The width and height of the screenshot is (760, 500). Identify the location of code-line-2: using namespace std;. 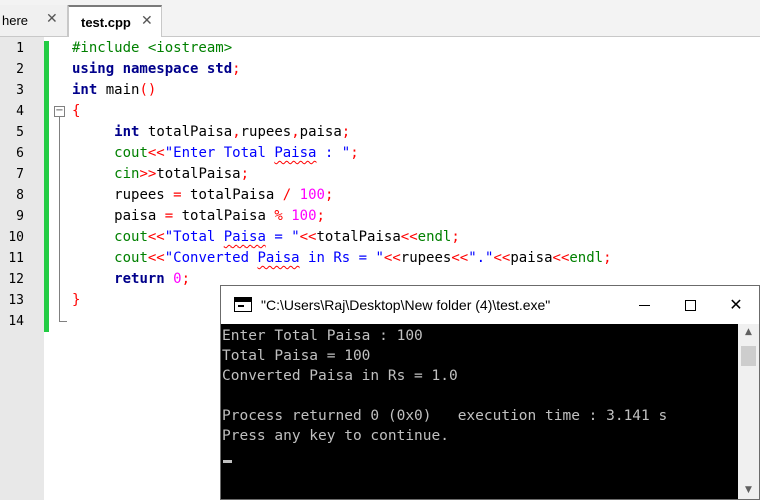
(156, 69).